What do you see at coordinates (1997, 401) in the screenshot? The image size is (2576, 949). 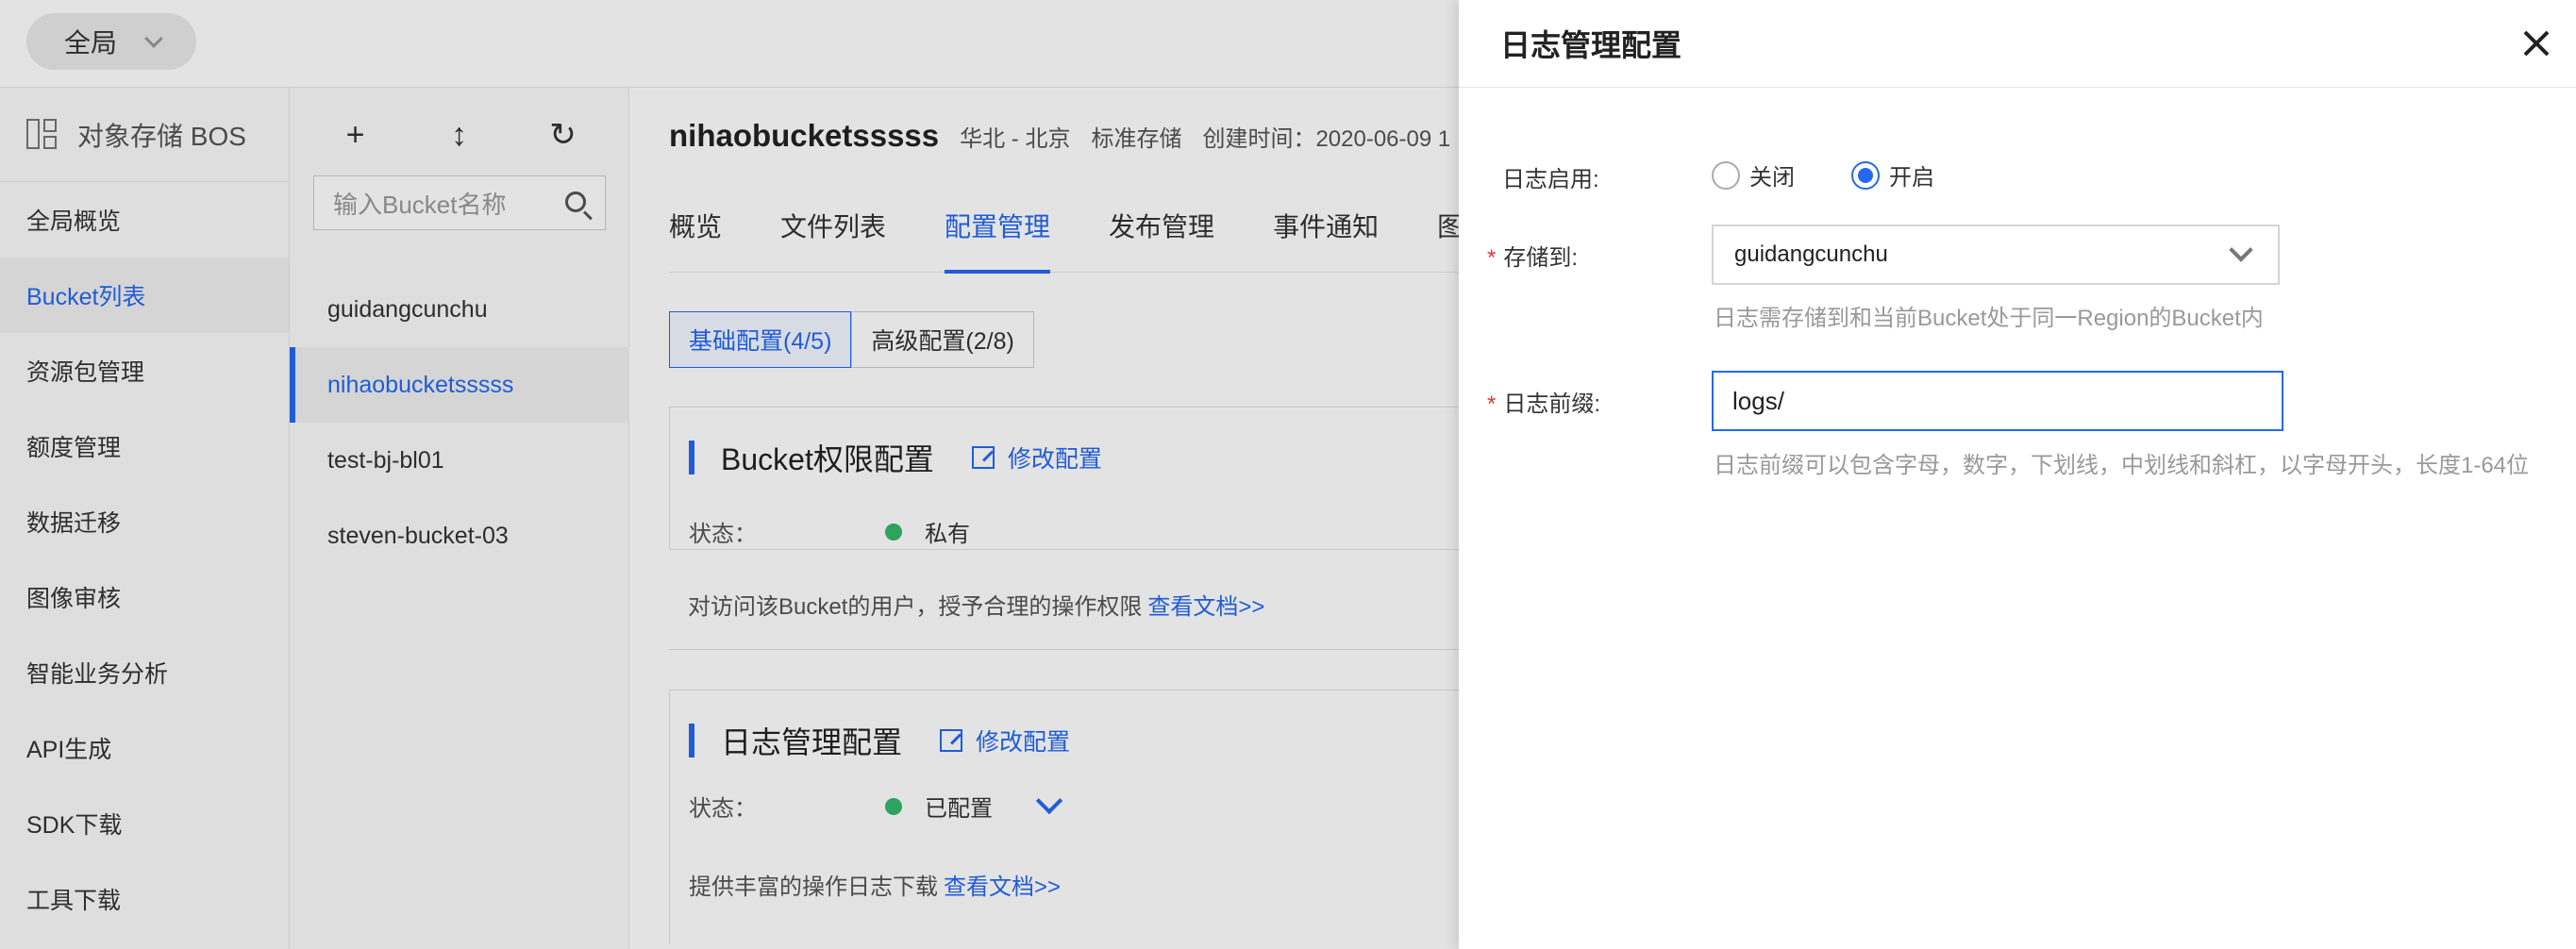 I see `log-prefix-input: logs/` at bounding box center [1997, 401].